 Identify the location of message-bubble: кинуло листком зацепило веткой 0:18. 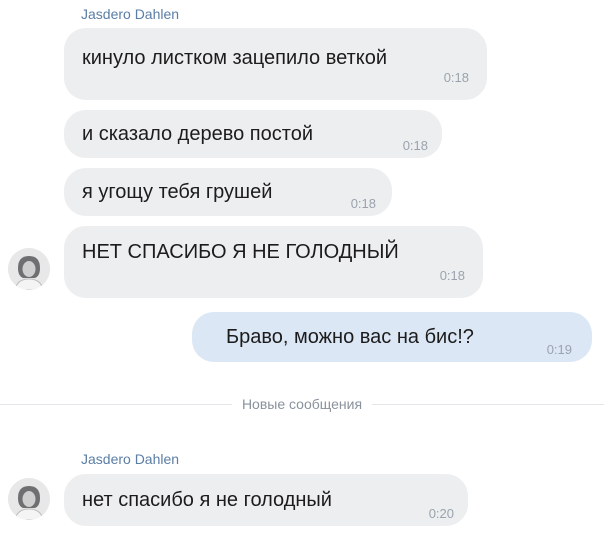
(275, 64).